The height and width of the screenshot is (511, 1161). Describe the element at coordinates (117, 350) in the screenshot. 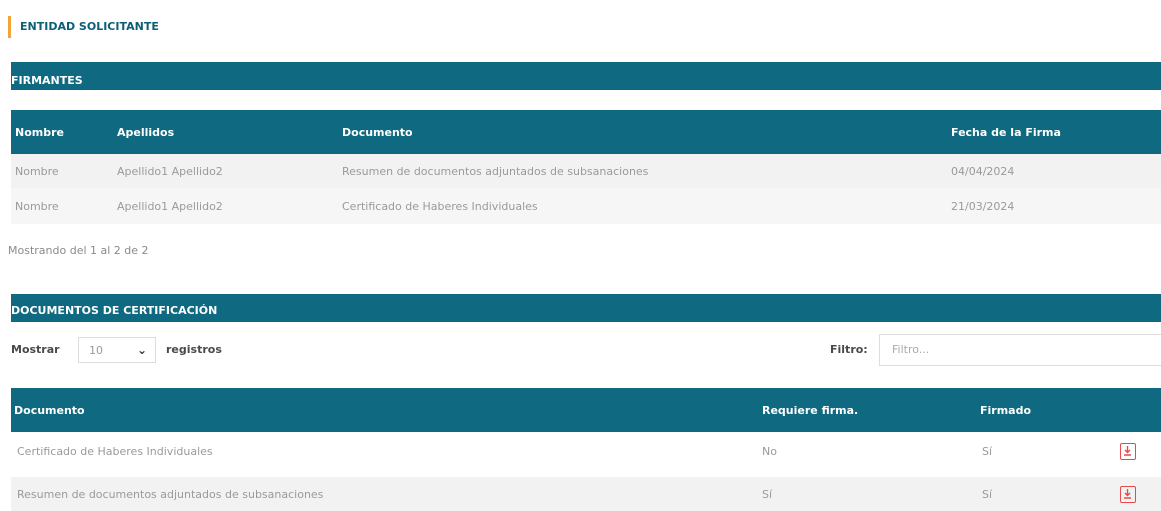

I see `page-size-select: 10 ⌄` at that location.